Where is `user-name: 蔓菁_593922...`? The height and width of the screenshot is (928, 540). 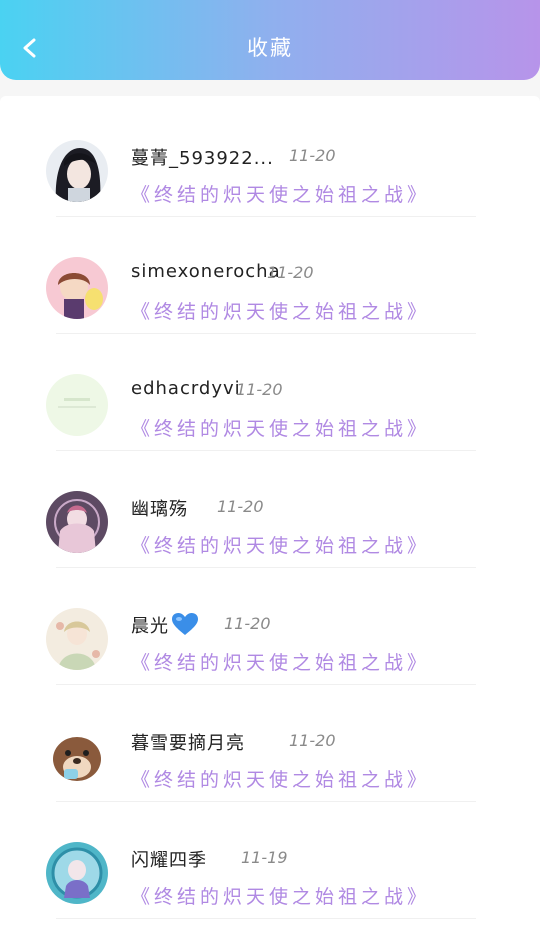
user-name: 蔓菁_593922... is located at coordinates (202, 157).